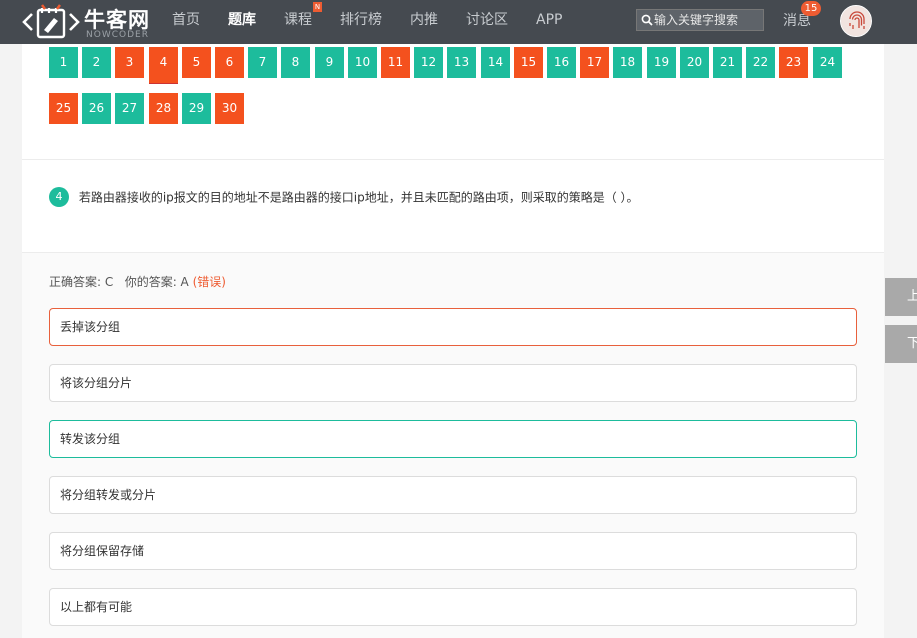 The image size is (917, 638). Describe the element at coordinates (81, 282) in the screenshot. I see `correct-answer-label: 正确答案: C` at that location.